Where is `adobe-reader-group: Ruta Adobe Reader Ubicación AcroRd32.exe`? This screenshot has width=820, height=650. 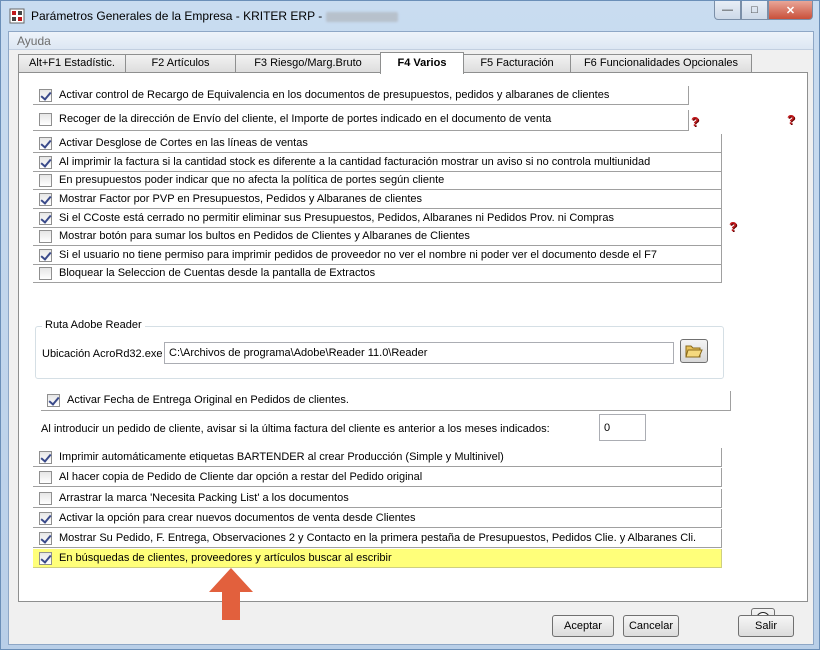
adobe-reader-group: Ruta Adobe Reader Ubicación AcroRd32.exe is located at coordinates (379, 349).